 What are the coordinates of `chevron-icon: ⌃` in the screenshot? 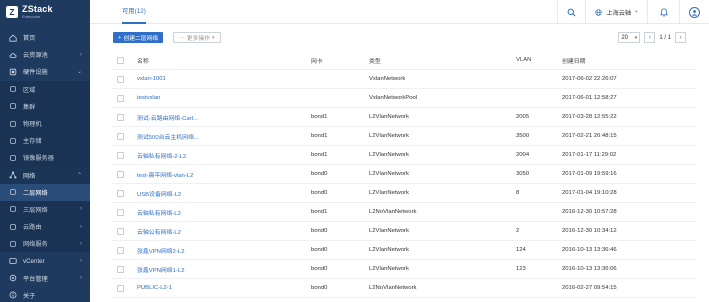 It's located at (79, 175).